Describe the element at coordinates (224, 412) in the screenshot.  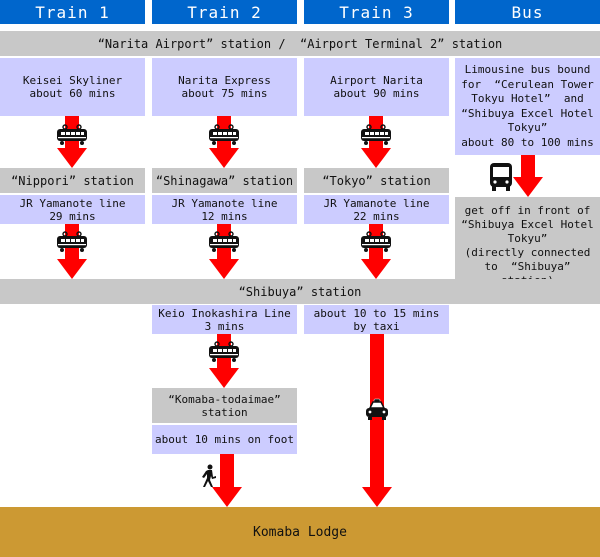
I see `station-suffix: station` at that location.